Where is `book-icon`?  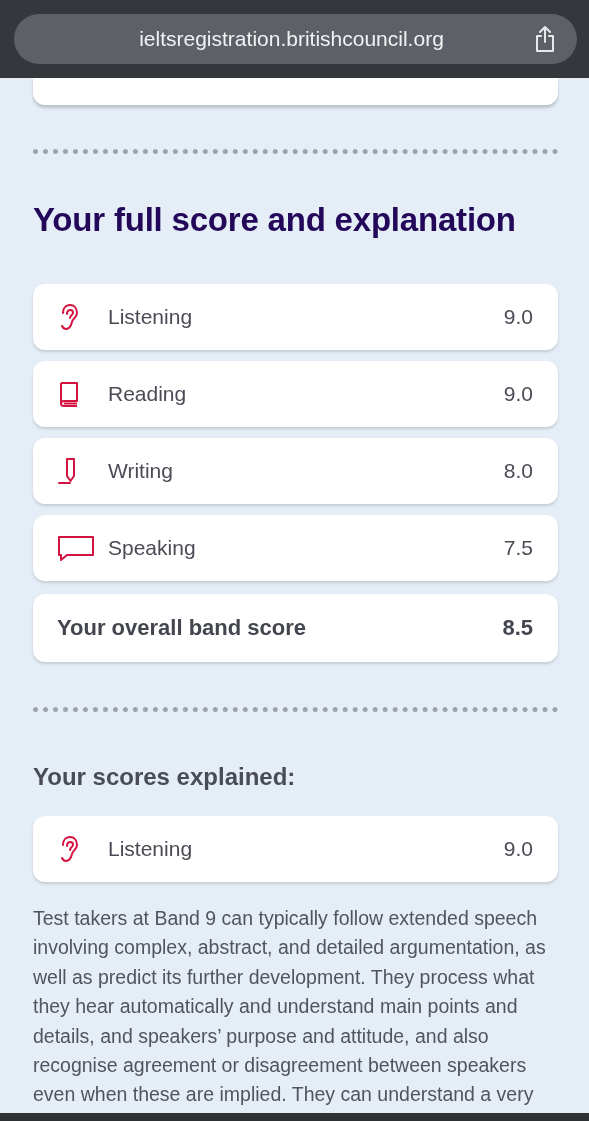
book-icon is located at coordinates (69, 394).